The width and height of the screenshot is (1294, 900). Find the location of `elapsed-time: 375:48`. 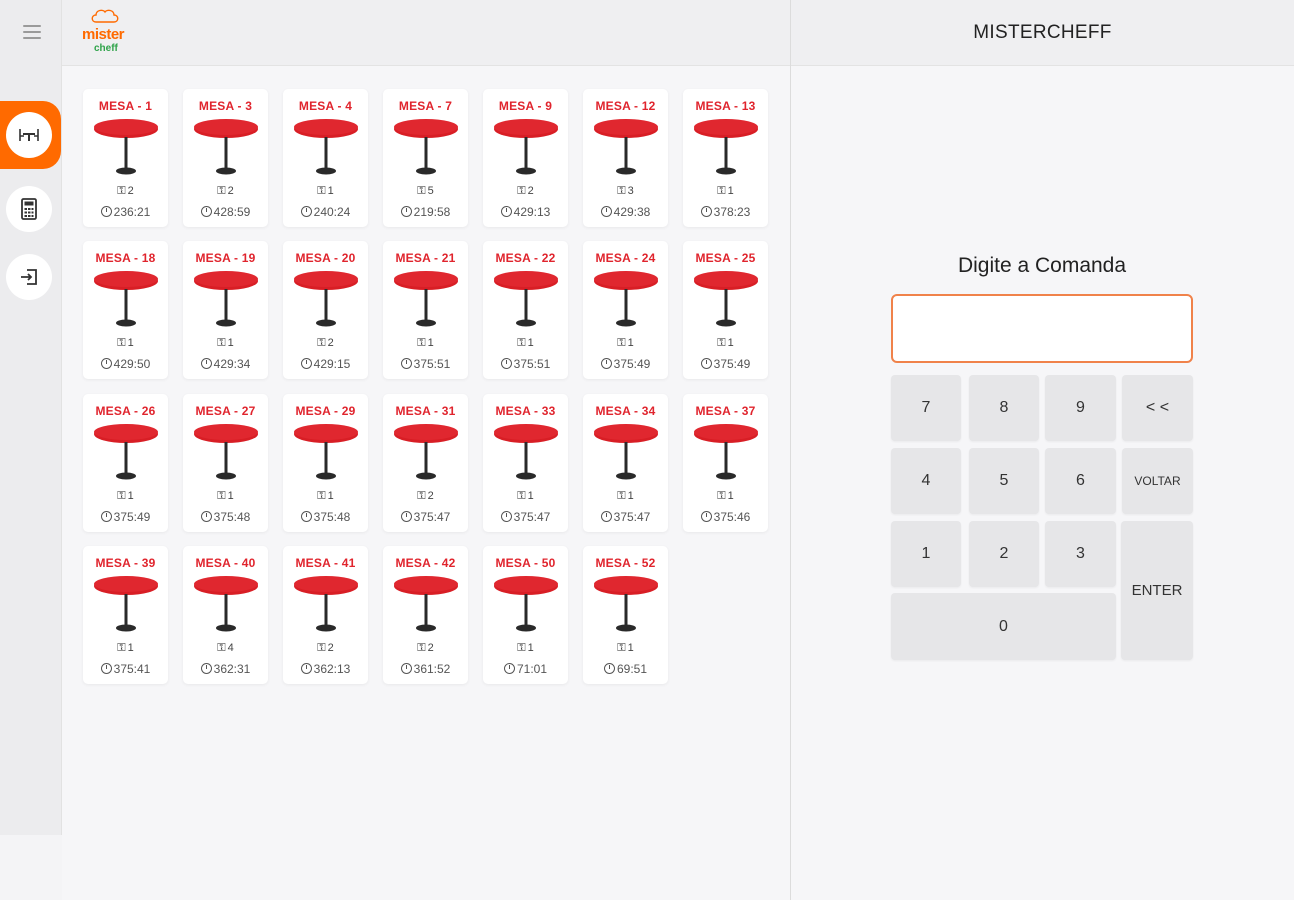

elapsed-time: 375:48 is located at coordinates (325, 517).